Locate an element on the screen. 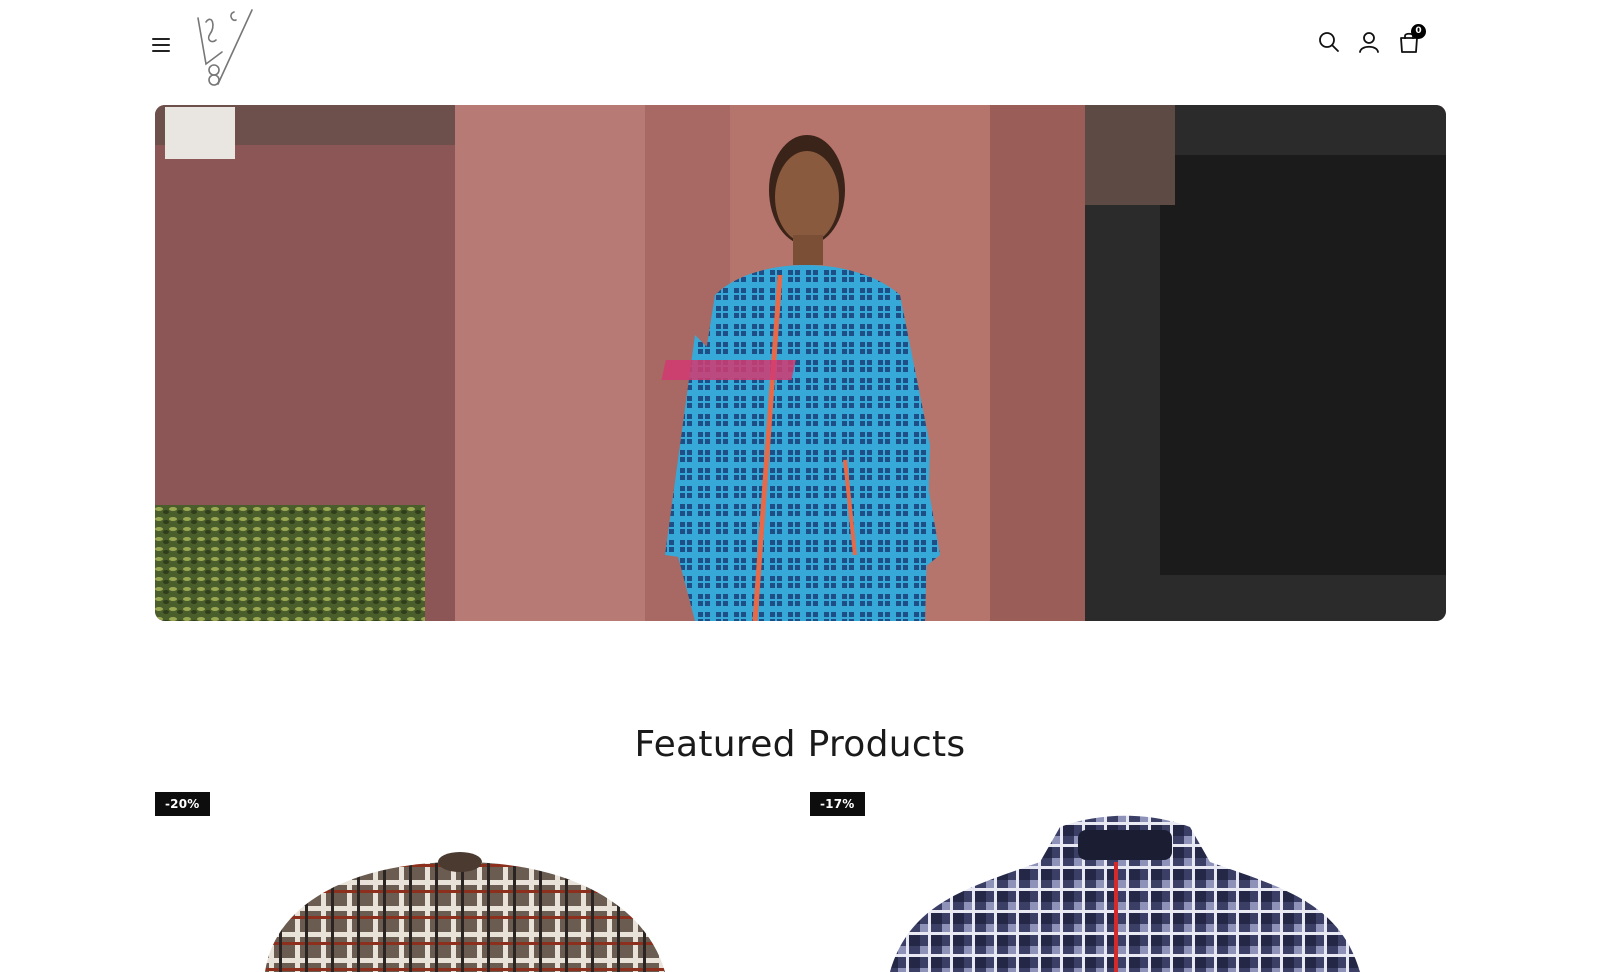 This screenshot has height=972, width=1600. brand-logo is located at coordinates (224, 45).